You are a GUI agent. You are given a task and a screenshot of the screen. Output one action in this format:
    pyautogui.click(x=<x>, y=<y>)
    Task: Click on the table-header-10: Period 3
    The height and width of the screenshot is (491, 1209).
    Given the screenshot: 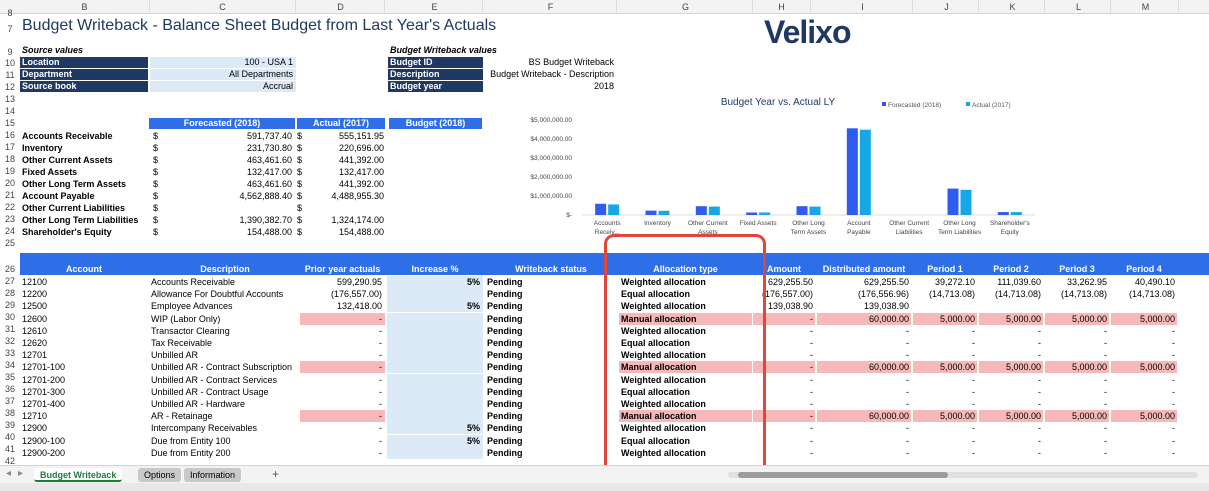 What is the action you would take?
    pyautogui.click(x=1077, y=269)
    